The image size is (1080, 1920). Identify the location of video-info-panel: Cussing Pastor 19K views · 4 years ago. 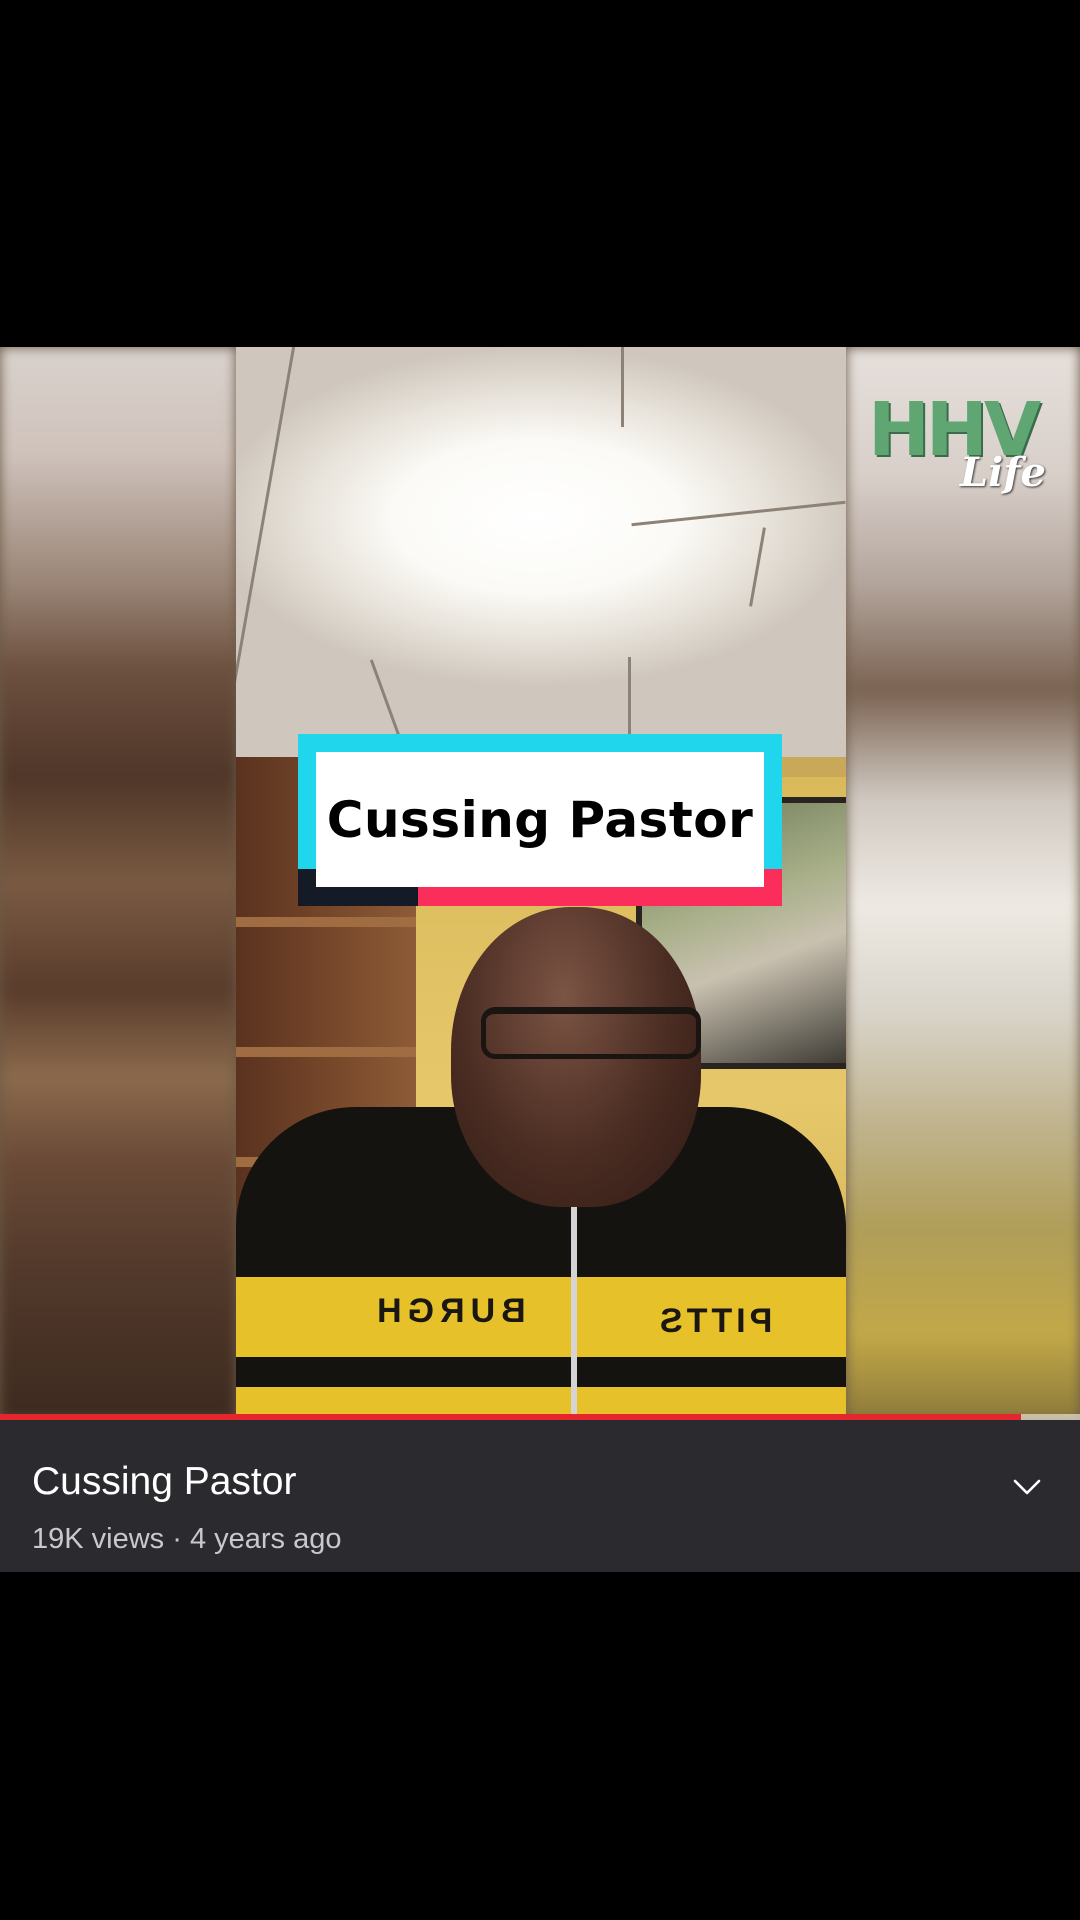
(540, 1496).